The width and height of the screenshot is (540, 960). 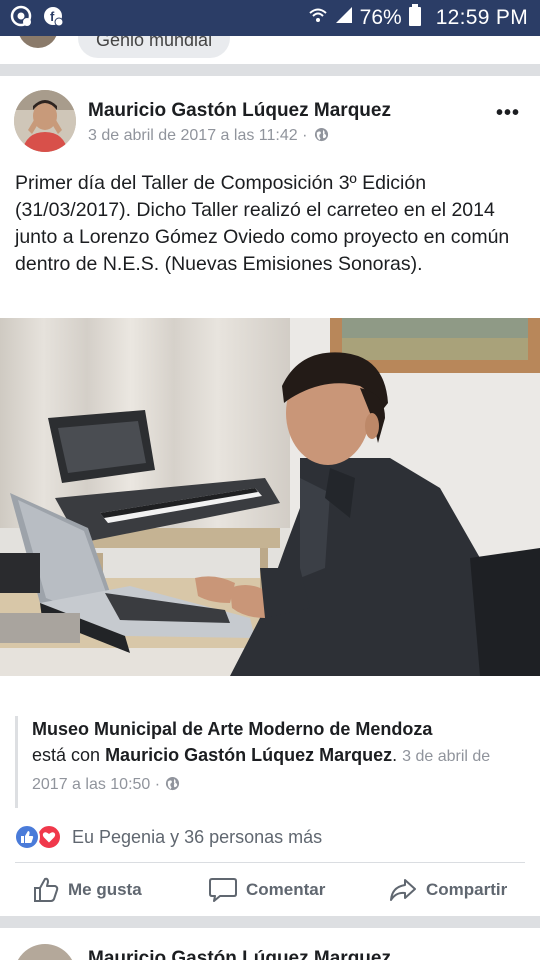 I want to click on share-icon, so click(x=403, y=890).